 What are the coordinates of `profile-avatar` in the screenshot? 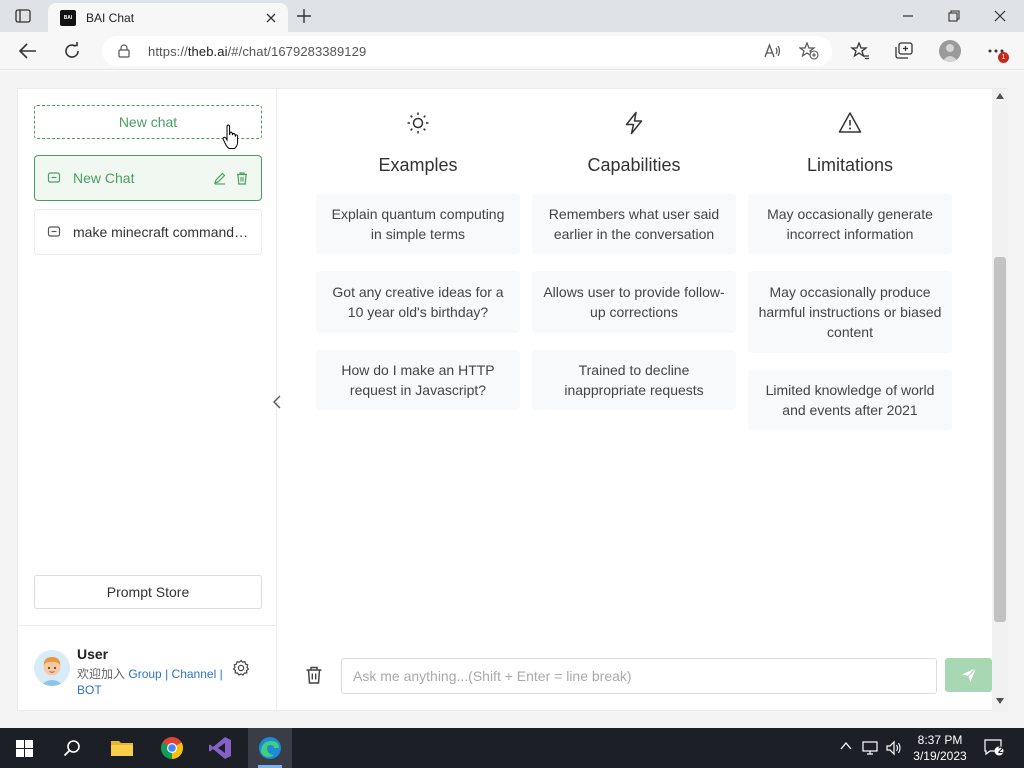 It's located at (950, 51).